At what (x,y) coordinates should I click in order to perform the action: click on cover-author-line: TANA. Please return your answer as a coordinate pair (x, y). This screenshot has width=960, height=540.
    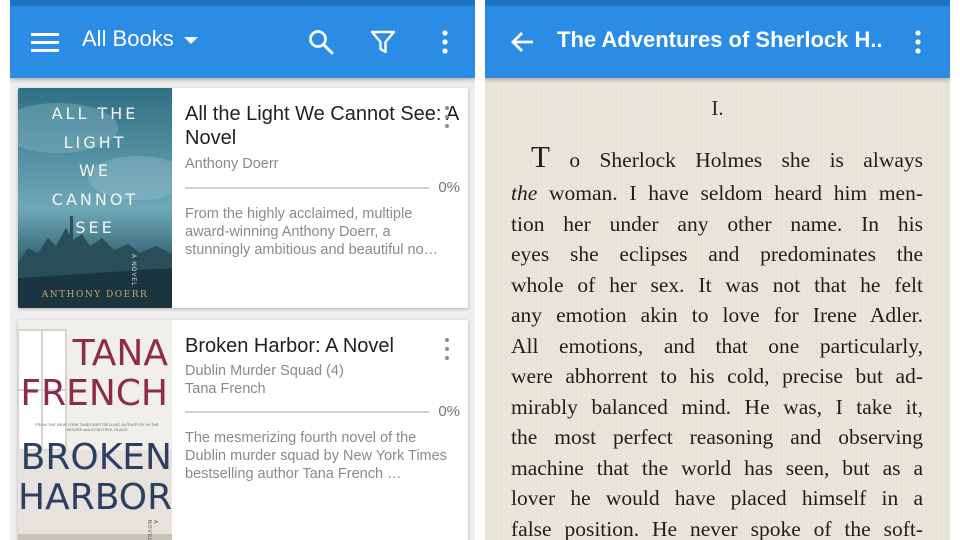
    Looking at the image, I should click on (120, 353).